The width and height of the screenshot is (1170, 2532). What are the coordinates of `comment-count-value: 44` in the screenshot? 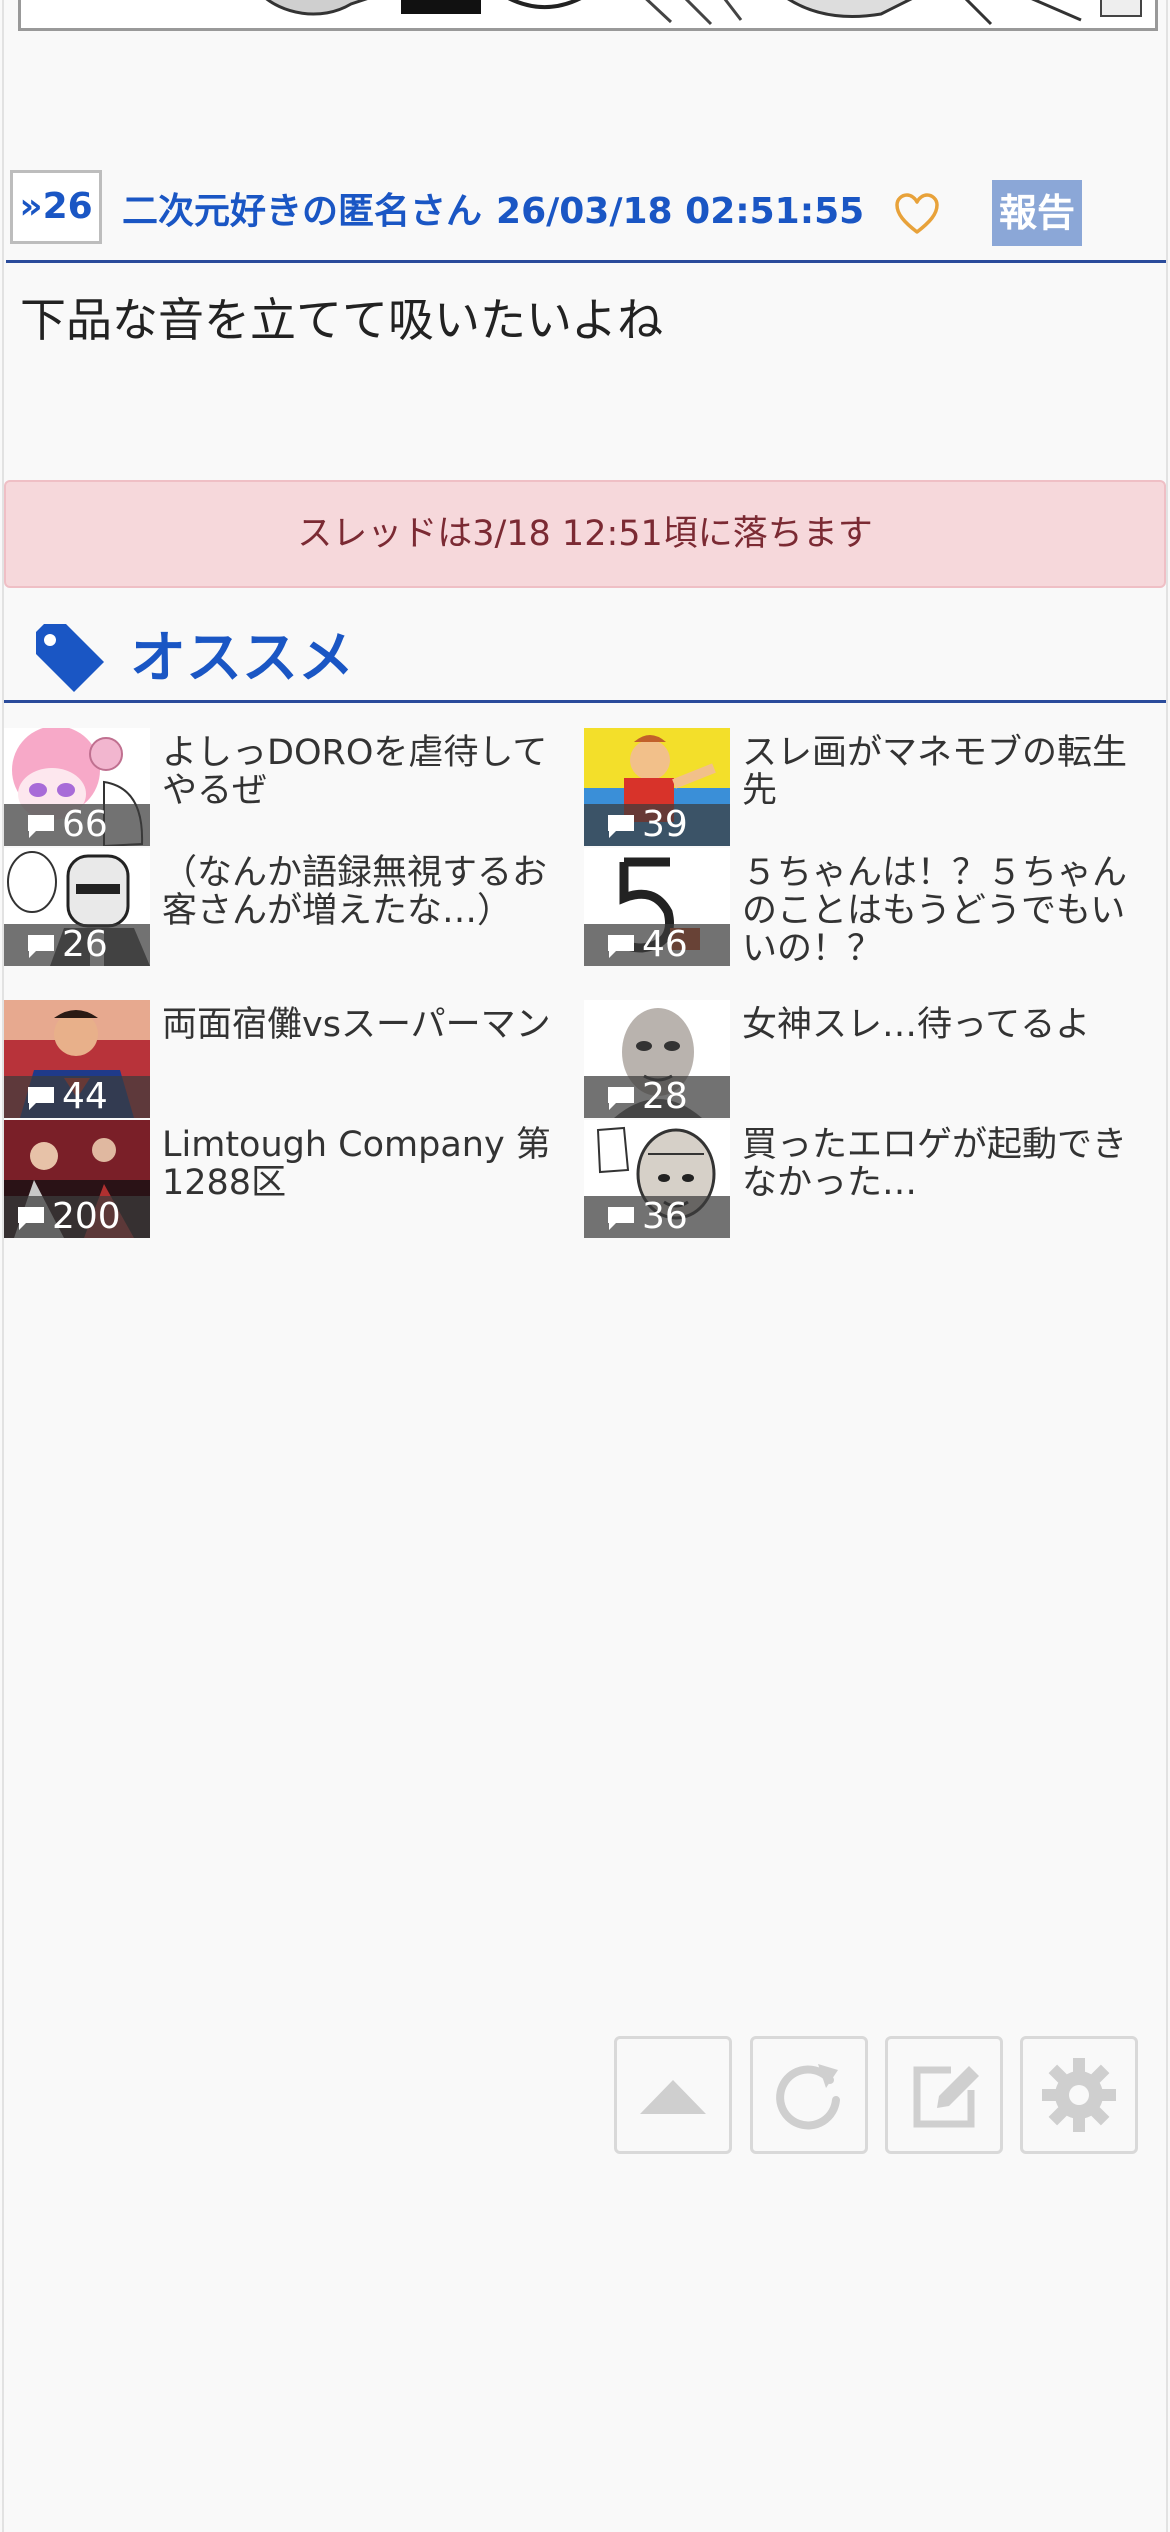 It's located at (85, 1096).